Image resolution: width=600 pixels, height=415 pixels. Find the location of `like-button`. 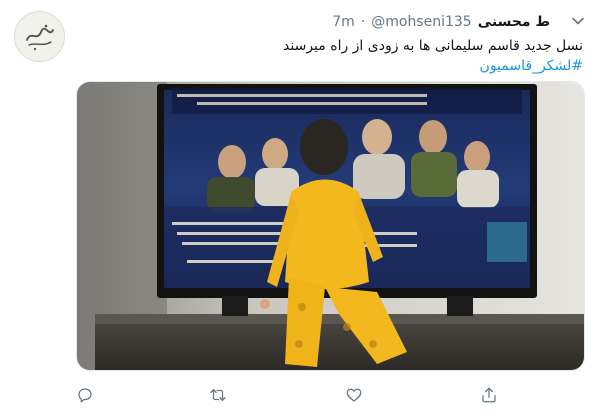

like-button is located at coordinates (354, 395).